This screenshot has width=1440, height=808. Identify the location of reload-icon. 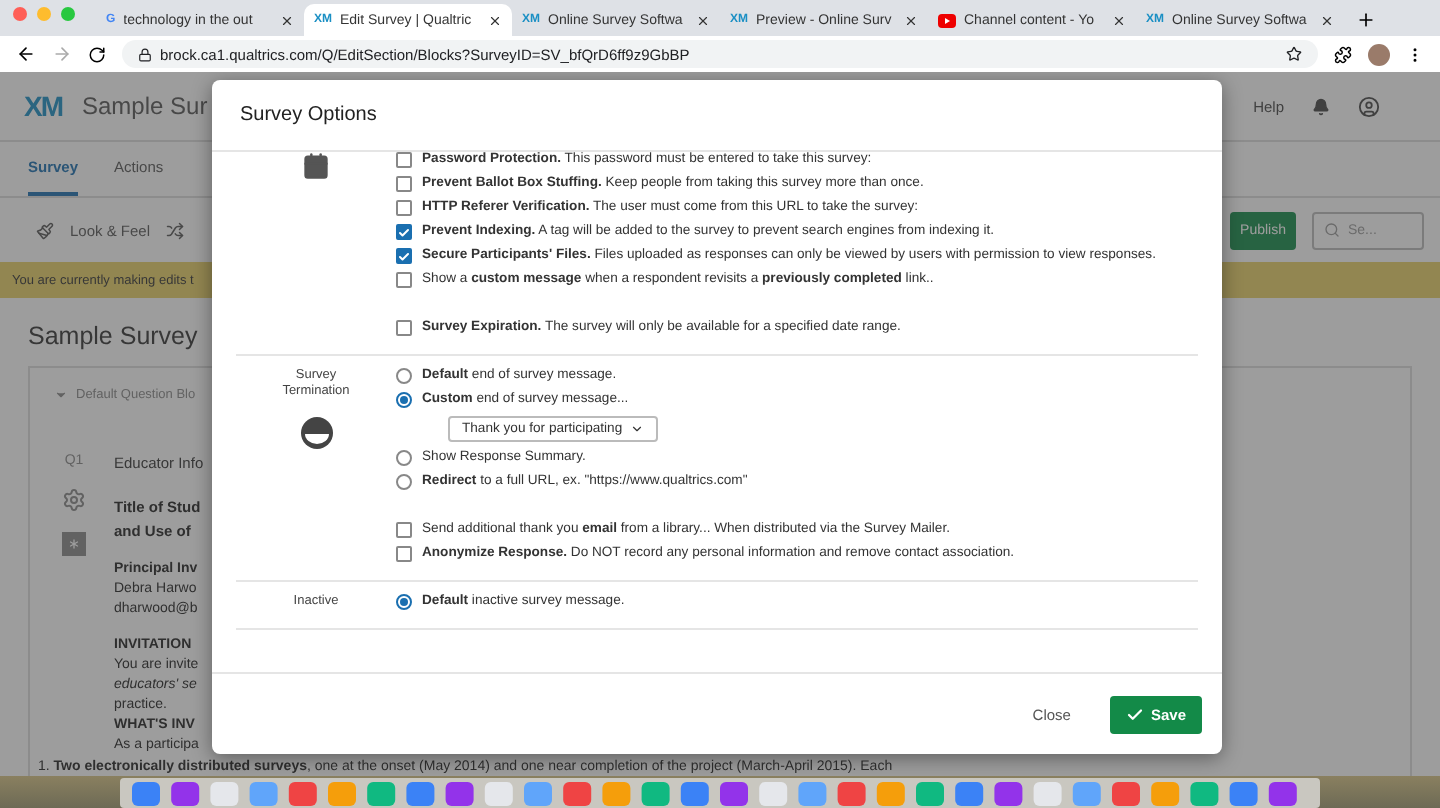
(97, 54).